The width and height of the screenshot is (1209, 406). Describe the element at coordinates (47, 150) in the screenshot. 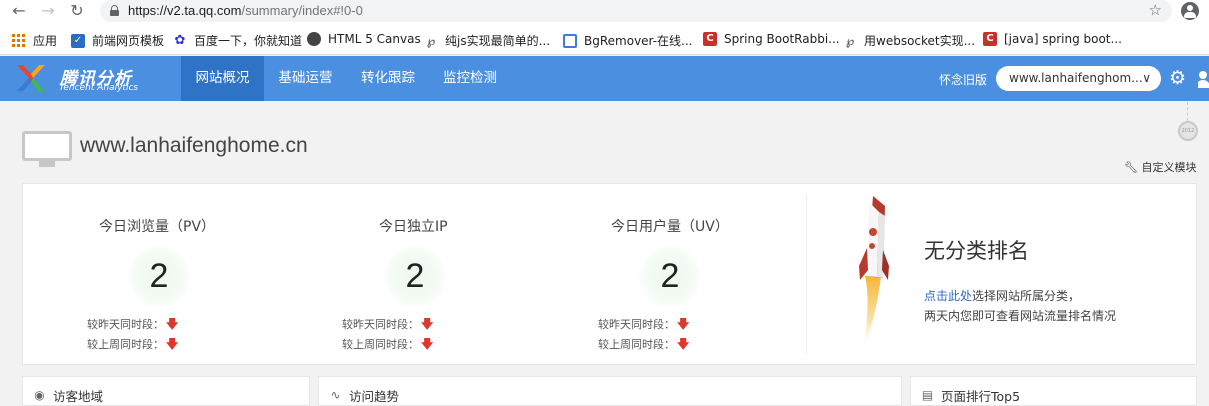

I see `monitor-icon` at that location.